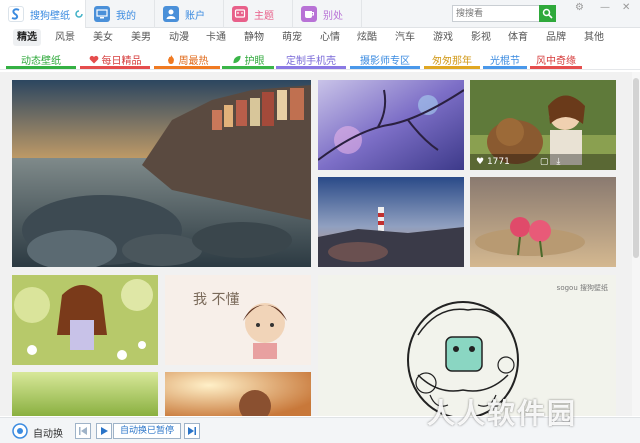 The image size is (640, 443). I want to click on heart-icon: ♥, so click(480, 162).